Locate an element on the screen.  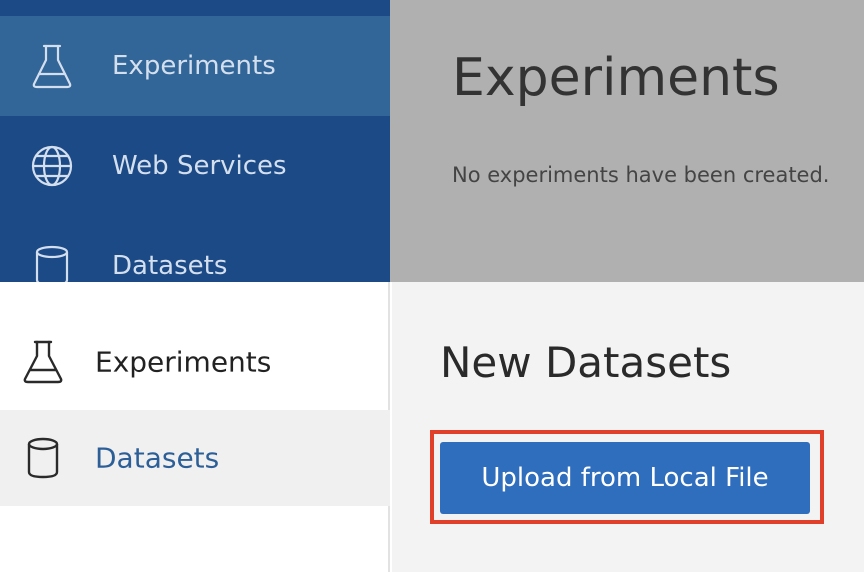
sidebar-item-label: Web Services is located at coordinates (199, 166).